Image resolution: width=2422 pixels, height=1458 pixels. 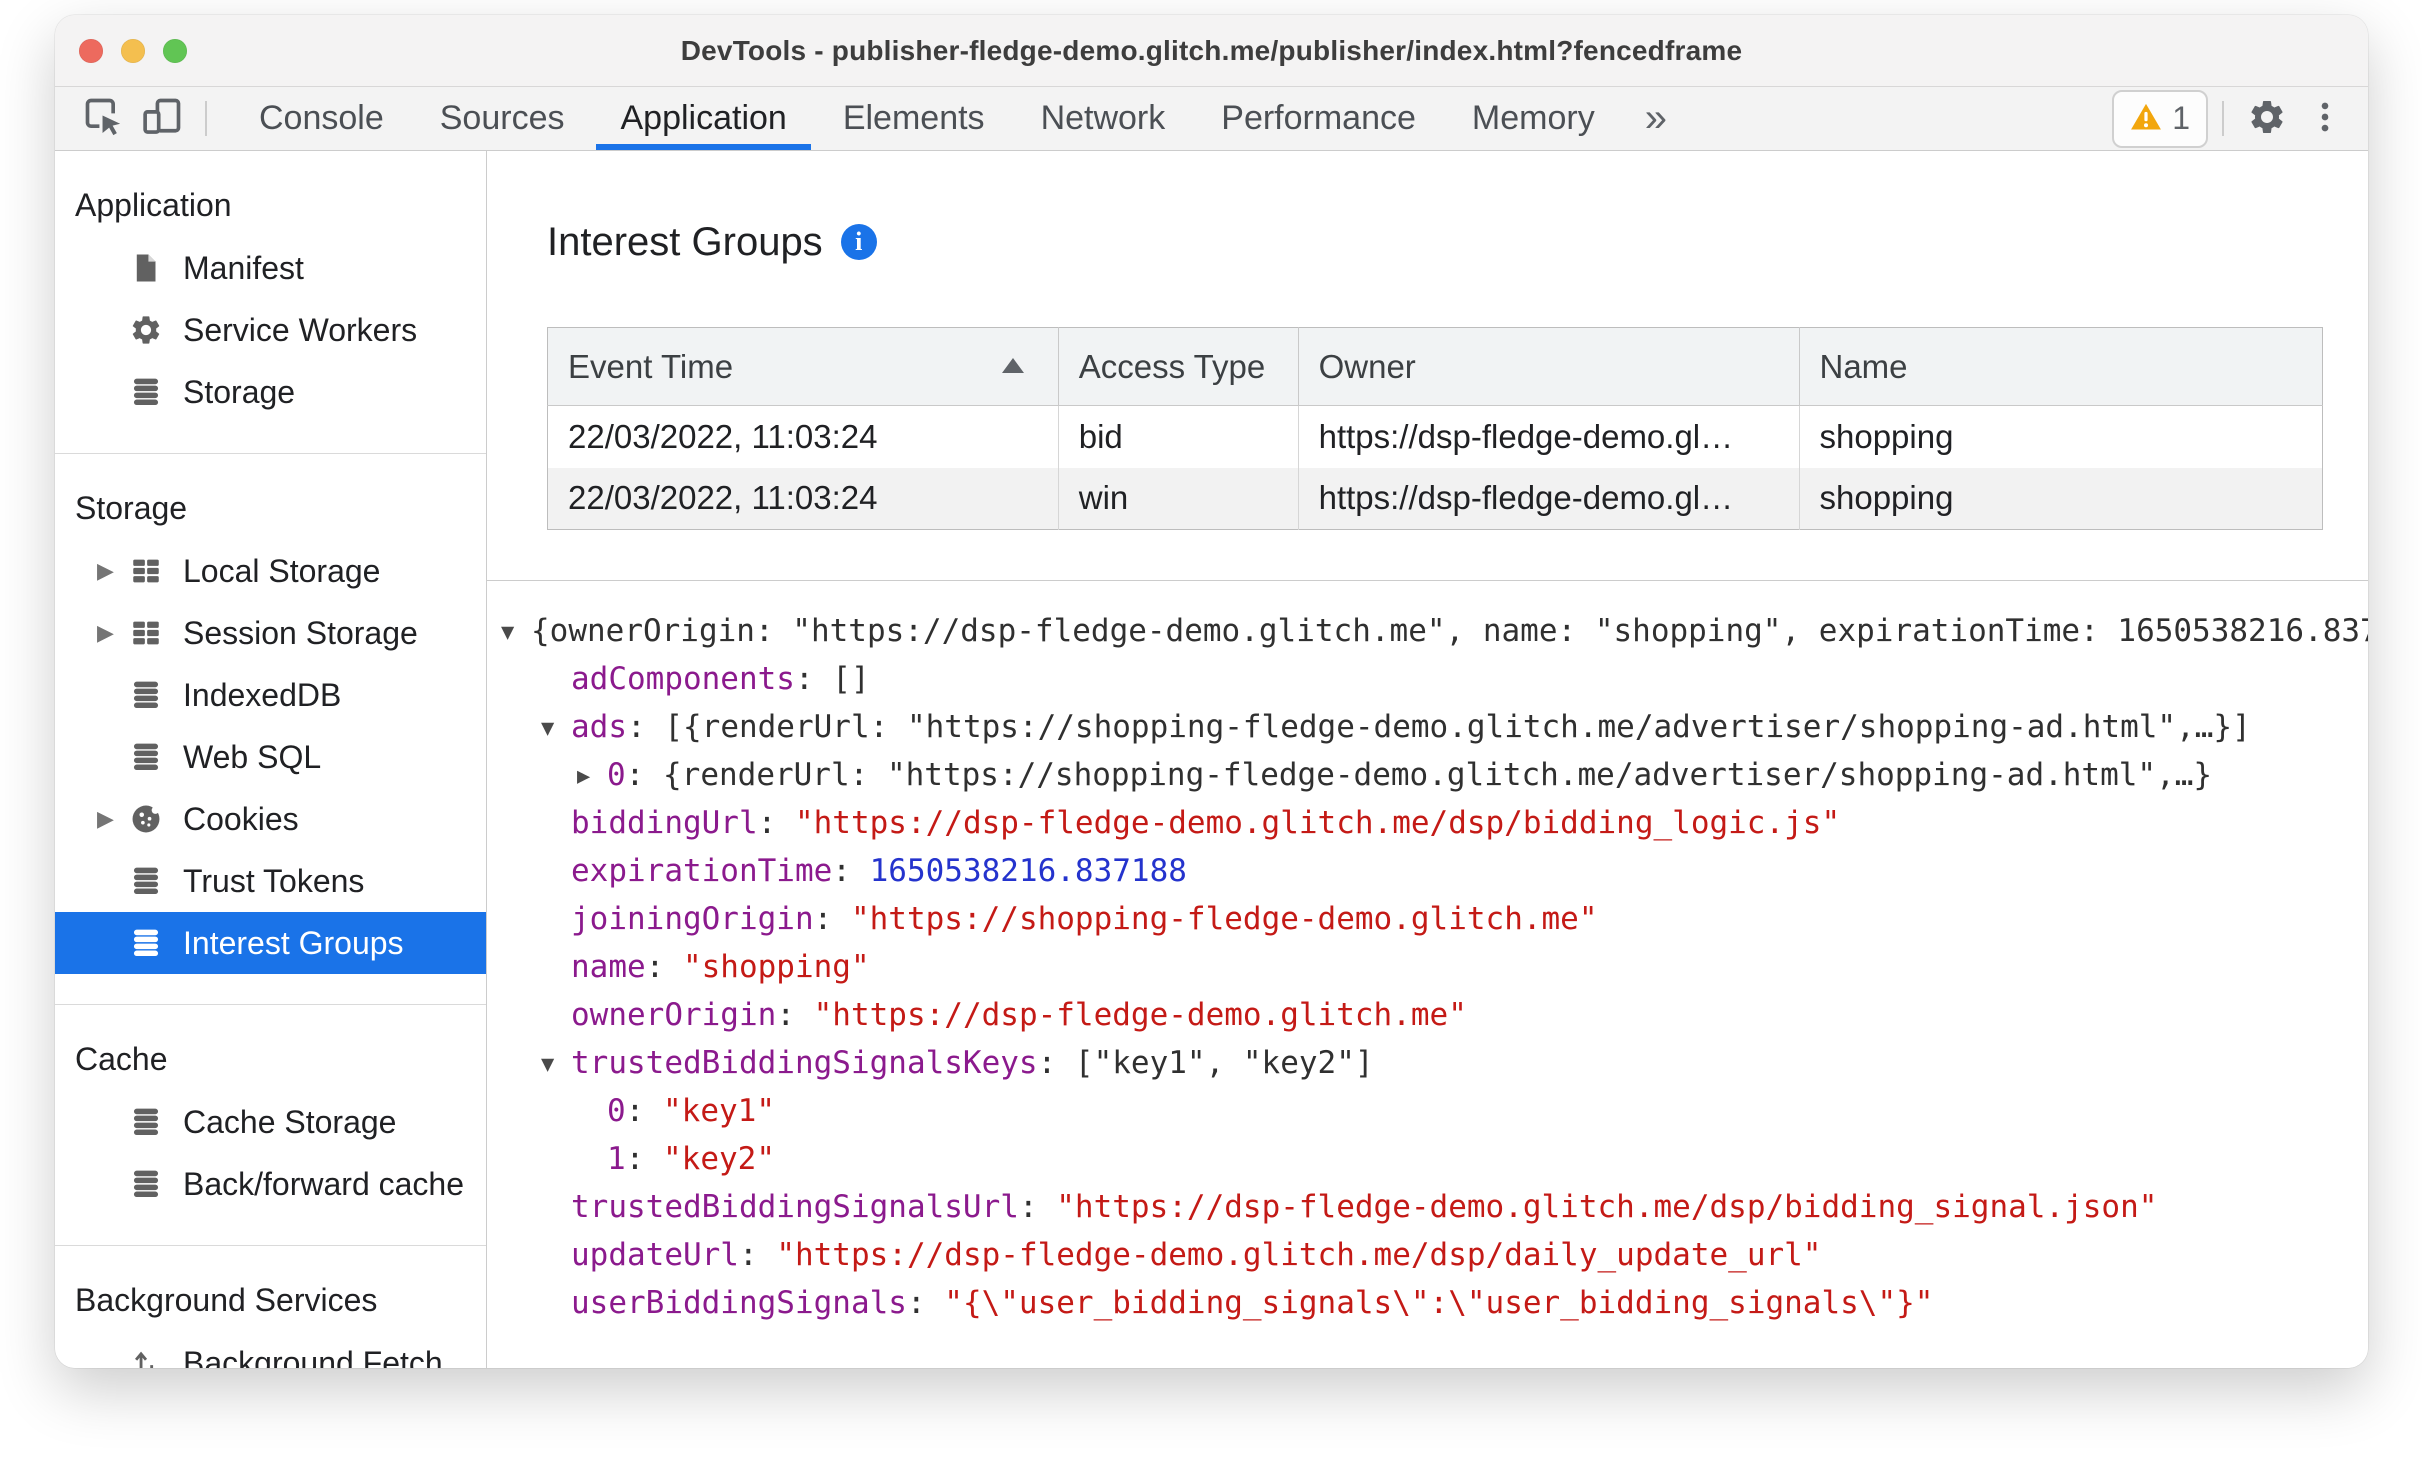 What do you see at coordinates (146, 633) in the screenshot?
I see `table-icon` at bounding box center [146, 633].